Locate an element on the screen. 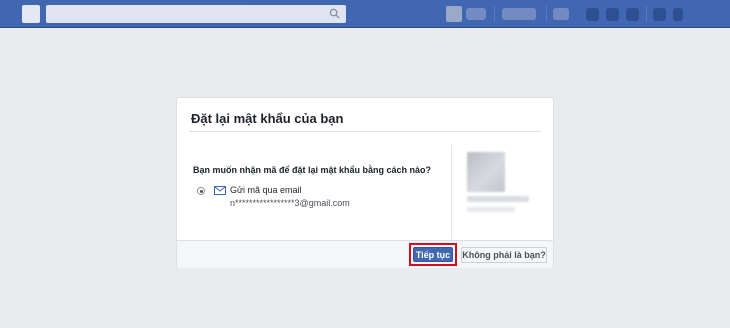  search-icon is located at coordinates (334, 13).